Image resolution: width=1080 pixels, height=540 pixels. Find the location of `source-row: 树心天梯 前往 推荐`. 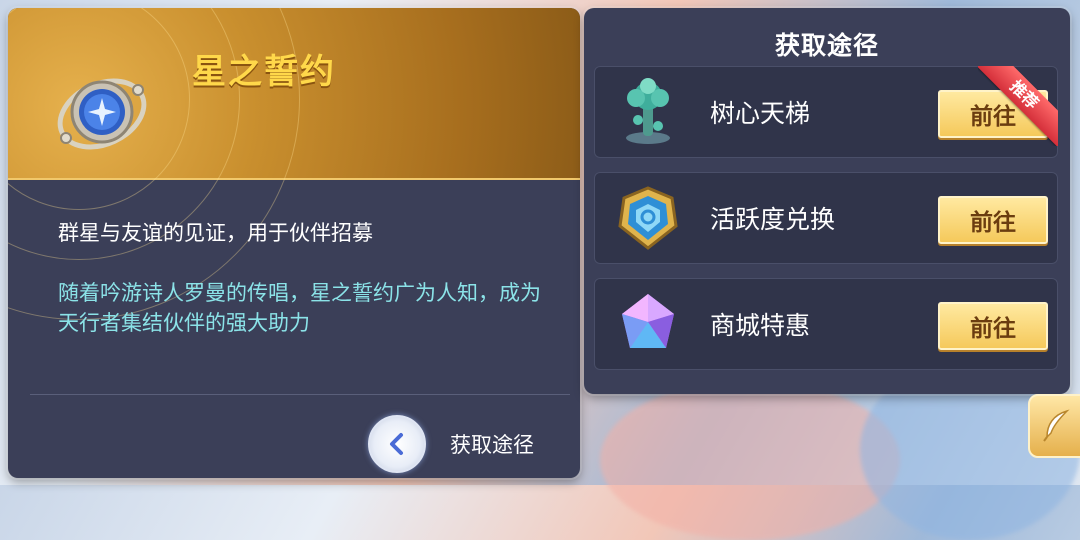

source-row: 树心天梯 前往 推荐 is located at coordinates (826, 112).